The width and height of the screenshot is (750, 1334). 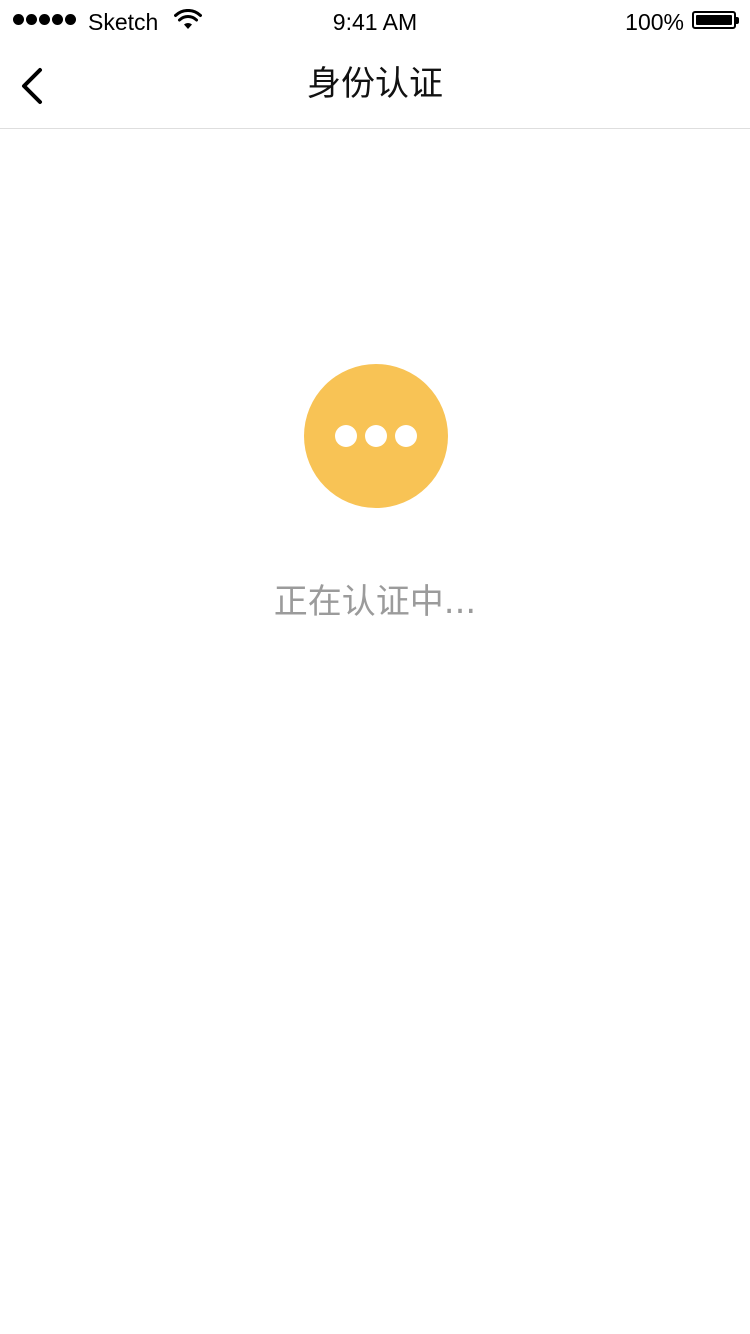 I want to click on battery-percent: 100%, so click(x=654, y=22).